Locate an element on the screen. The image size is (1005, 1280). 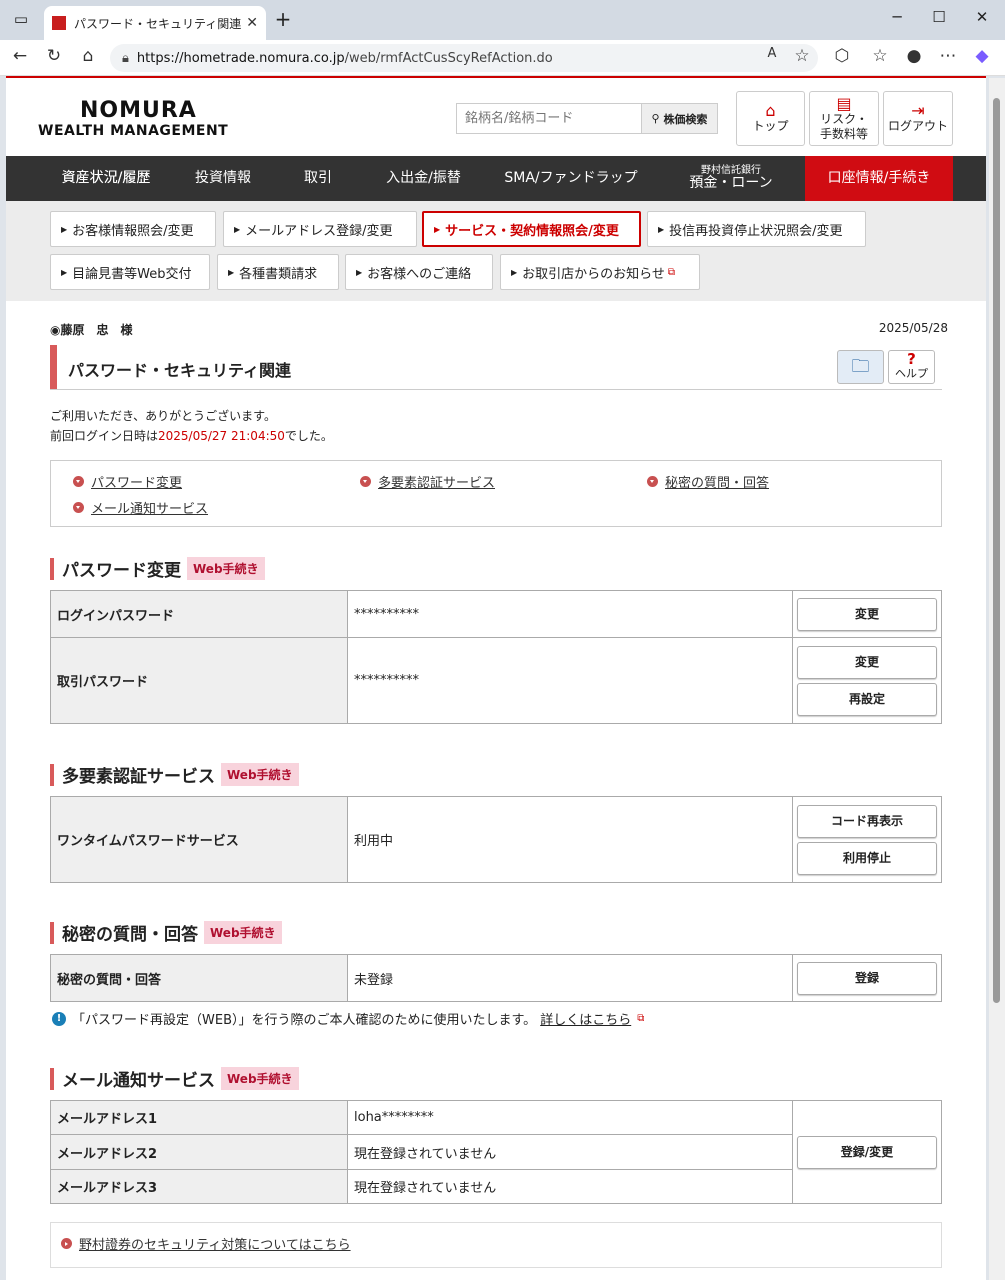
secret-register-button: 登録 is located at coordinates (867, 978).